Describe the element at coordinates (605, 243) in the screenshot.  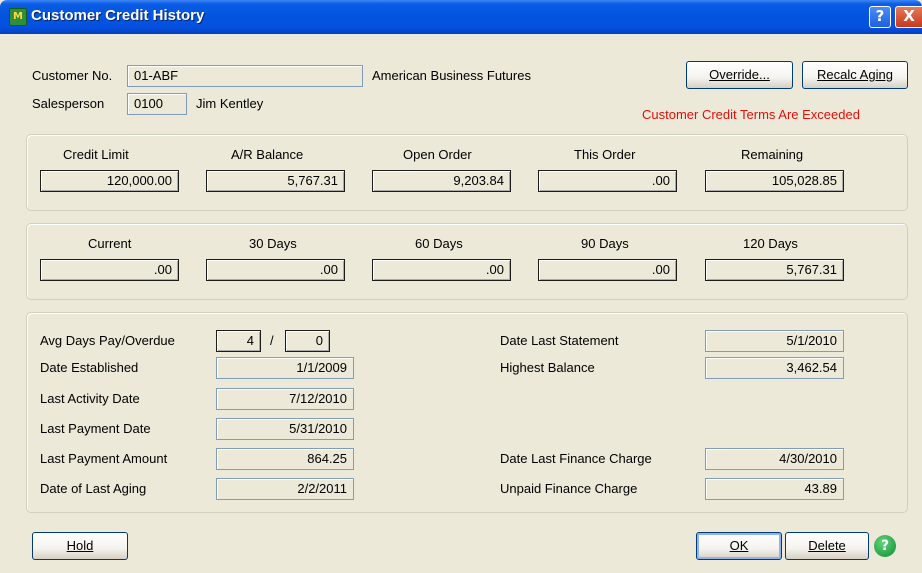
I see `90-days-label: 90 Days` at that location.